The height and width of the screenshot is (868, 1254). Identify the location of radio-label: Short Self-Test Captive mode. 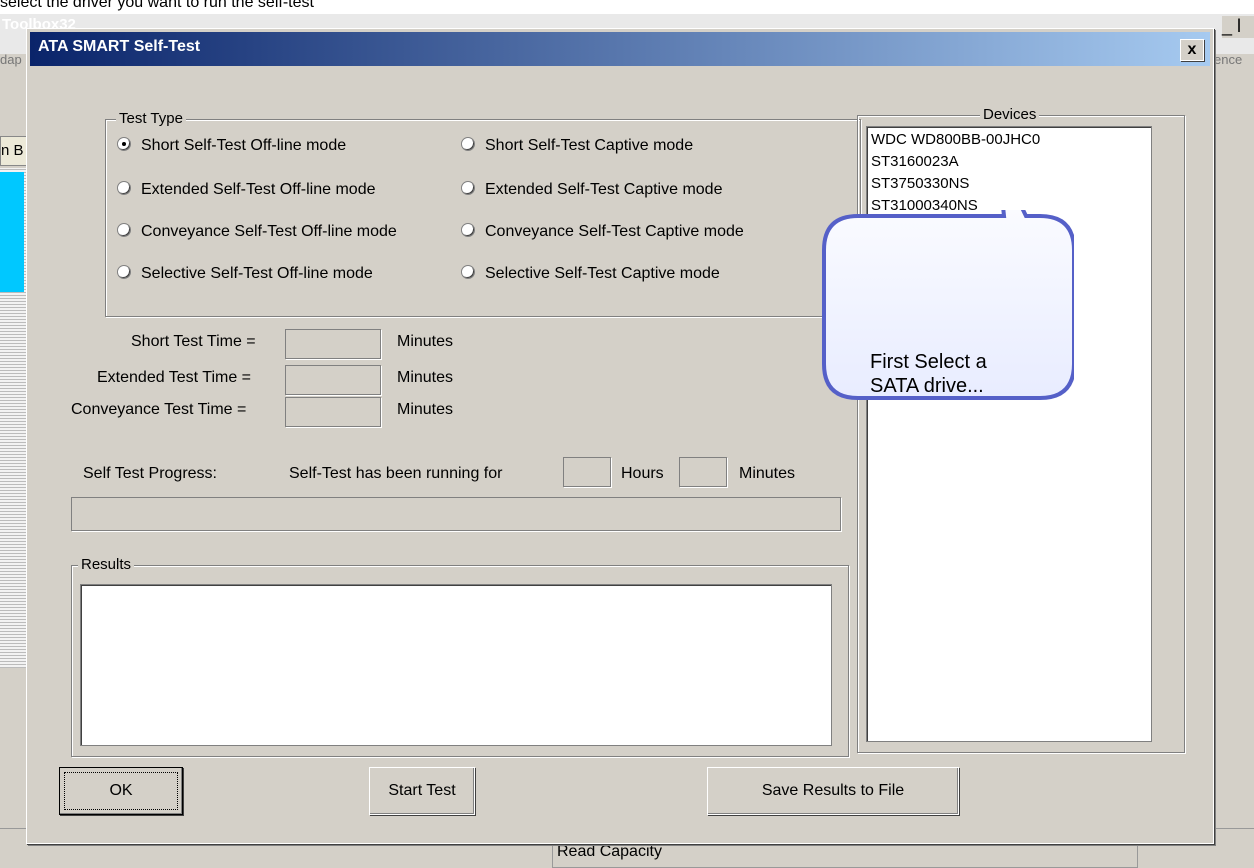
(589, 145).